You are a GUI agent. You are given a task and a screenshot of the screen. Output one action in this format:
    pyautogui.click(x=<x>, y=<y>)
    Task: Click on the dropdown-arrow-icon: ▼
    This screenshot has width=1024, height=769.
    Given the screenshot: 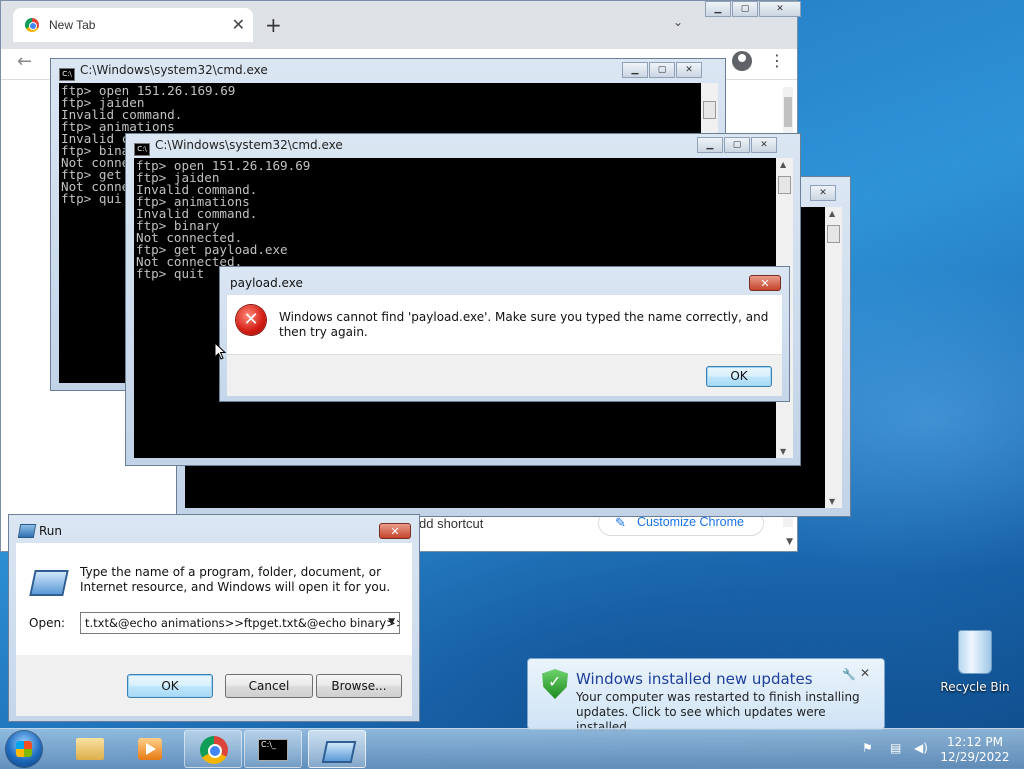 What is the action you would take?
    pyautogui.click(x=391, y=622)
    